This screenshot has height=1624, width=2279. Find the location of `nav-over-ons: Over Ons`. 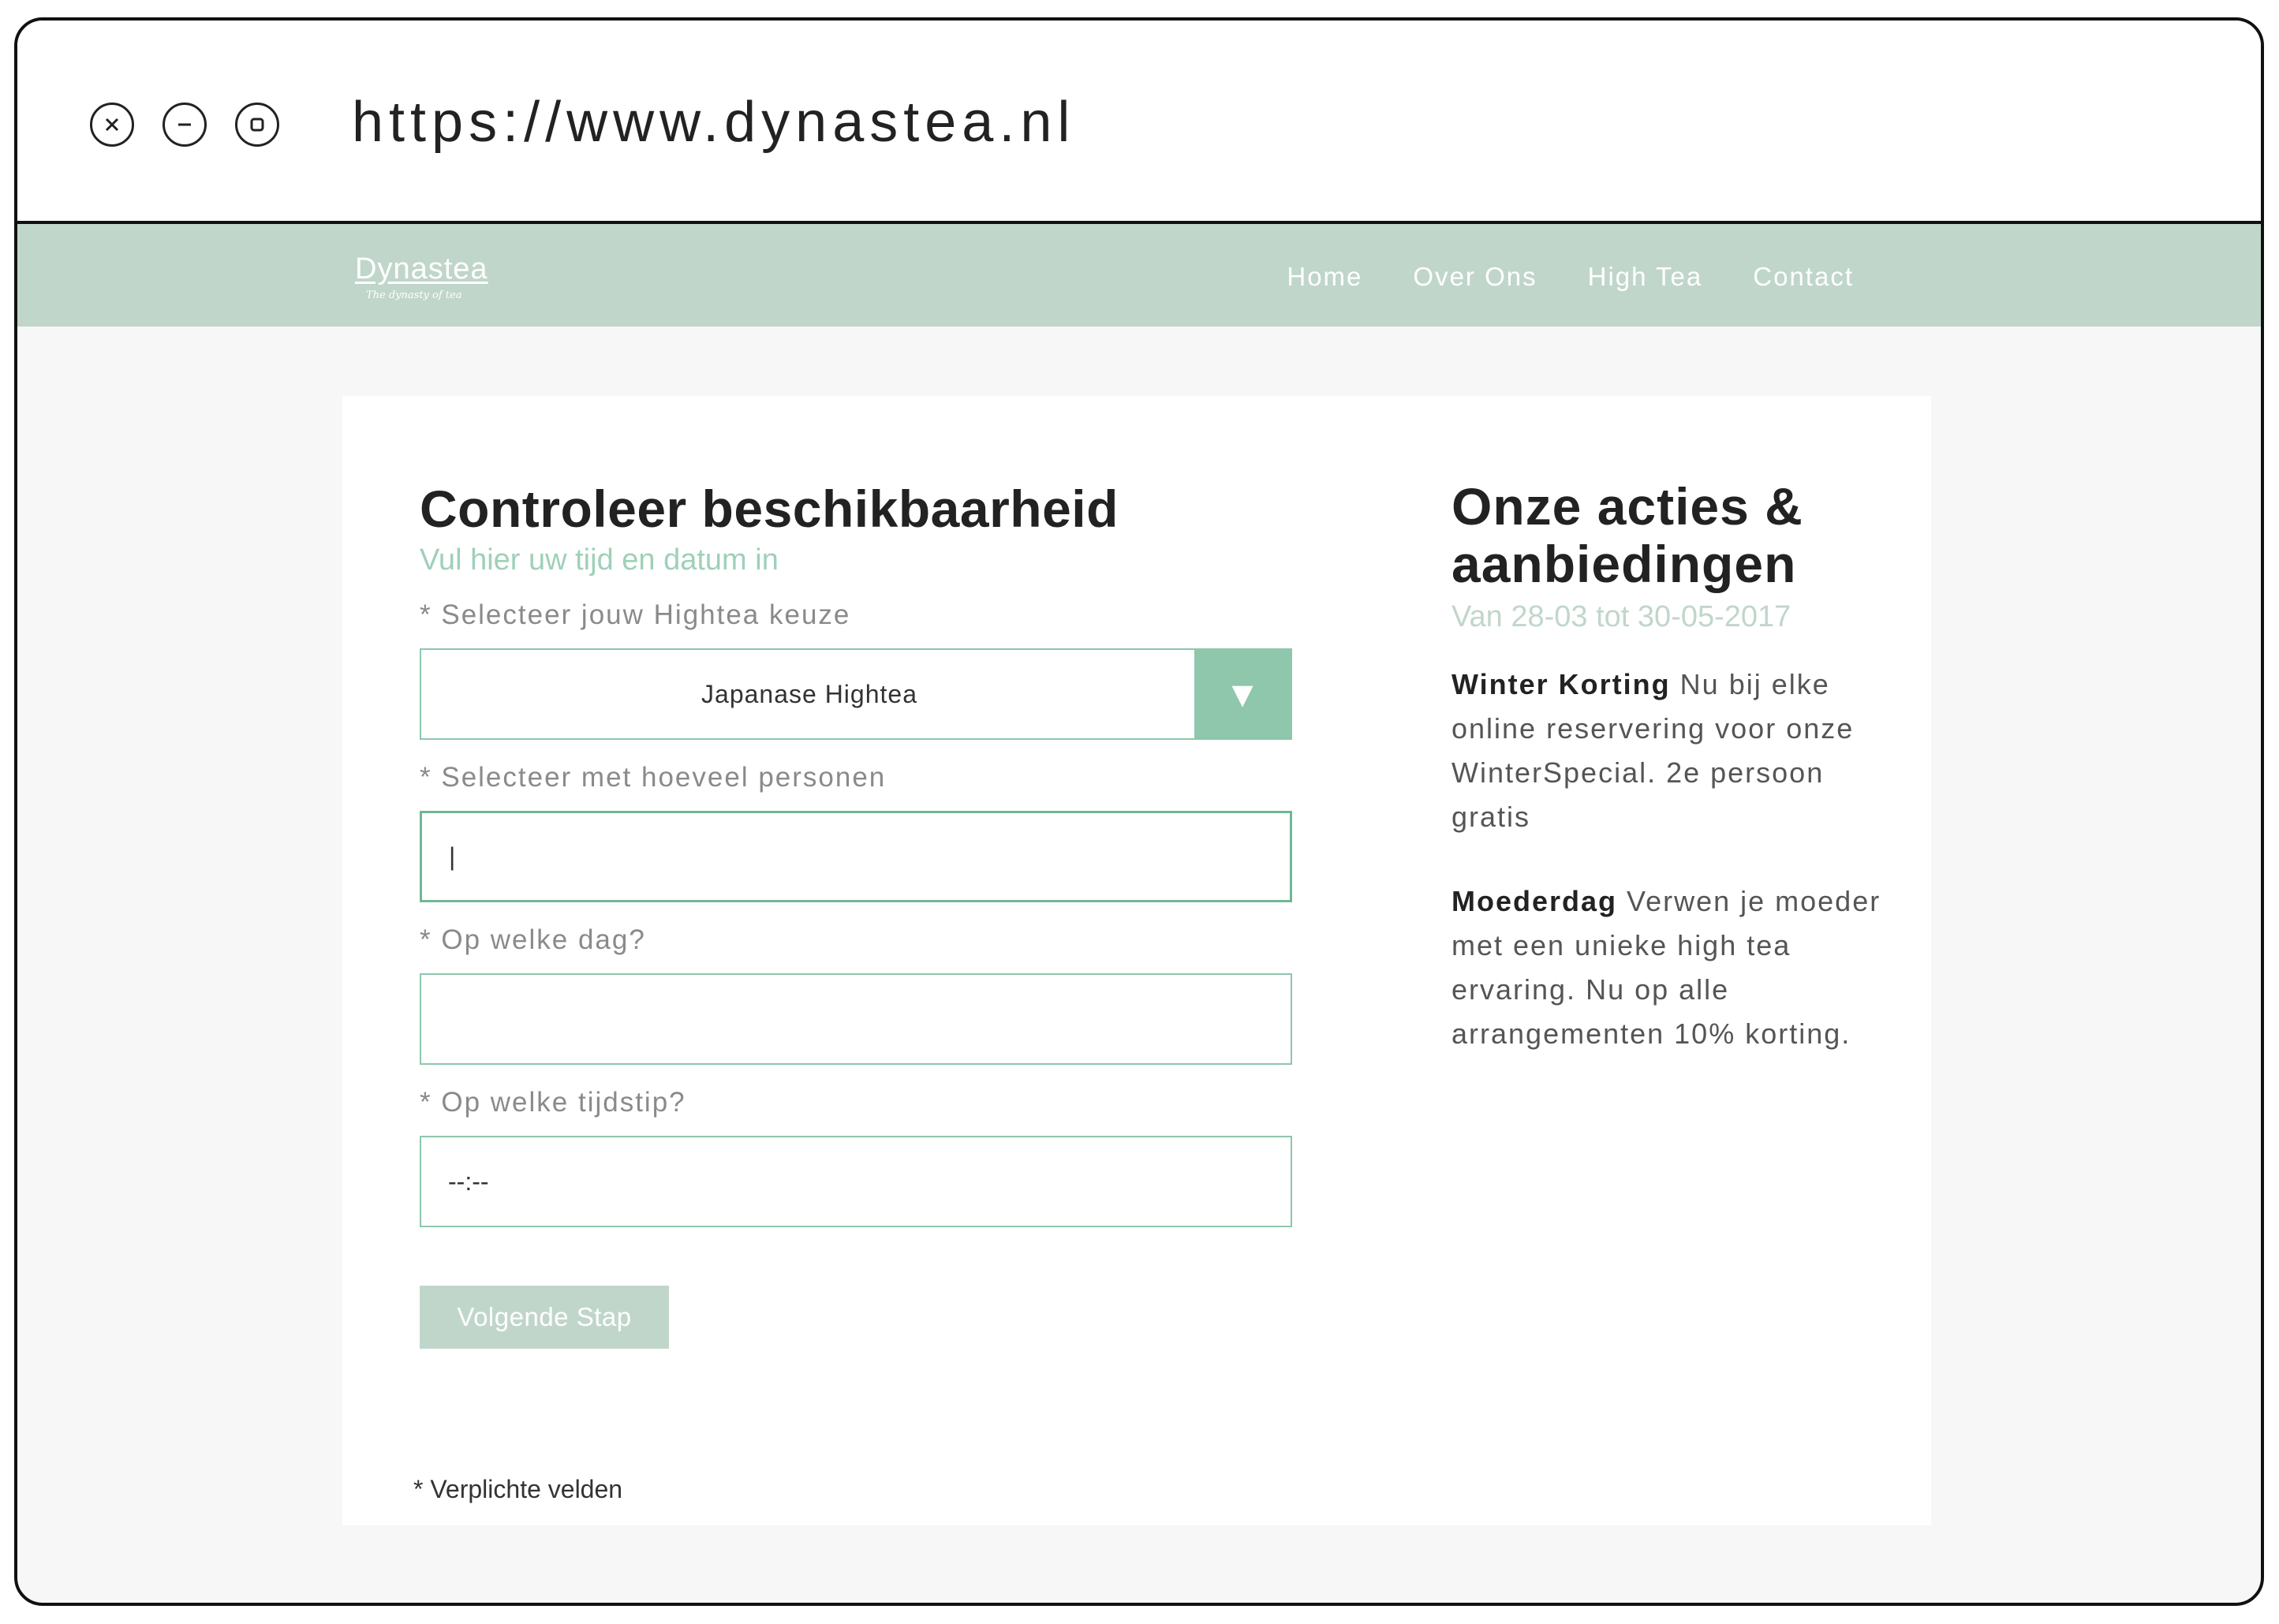

nav-over-ons: Over Ons is located at coordinates (1475, 277).